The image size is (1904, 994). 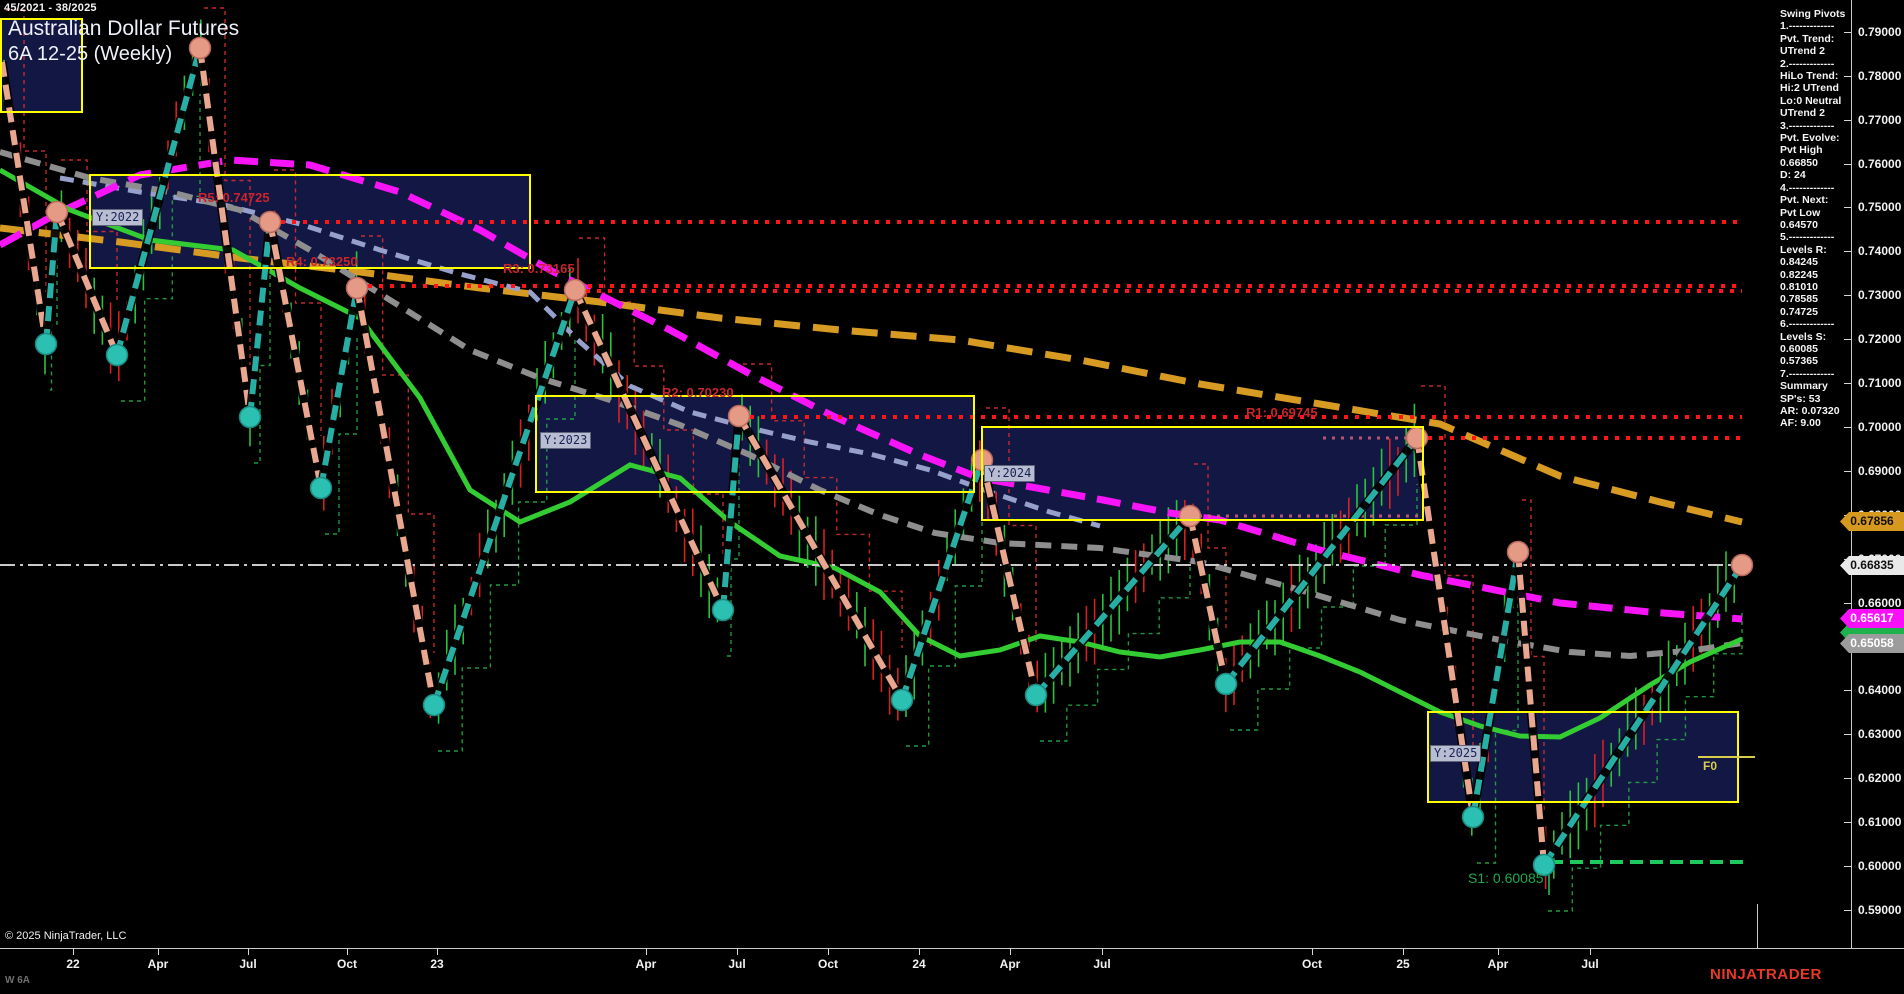 I want to click on year-label-2022: Y:2022, so click(x=118, y=217).